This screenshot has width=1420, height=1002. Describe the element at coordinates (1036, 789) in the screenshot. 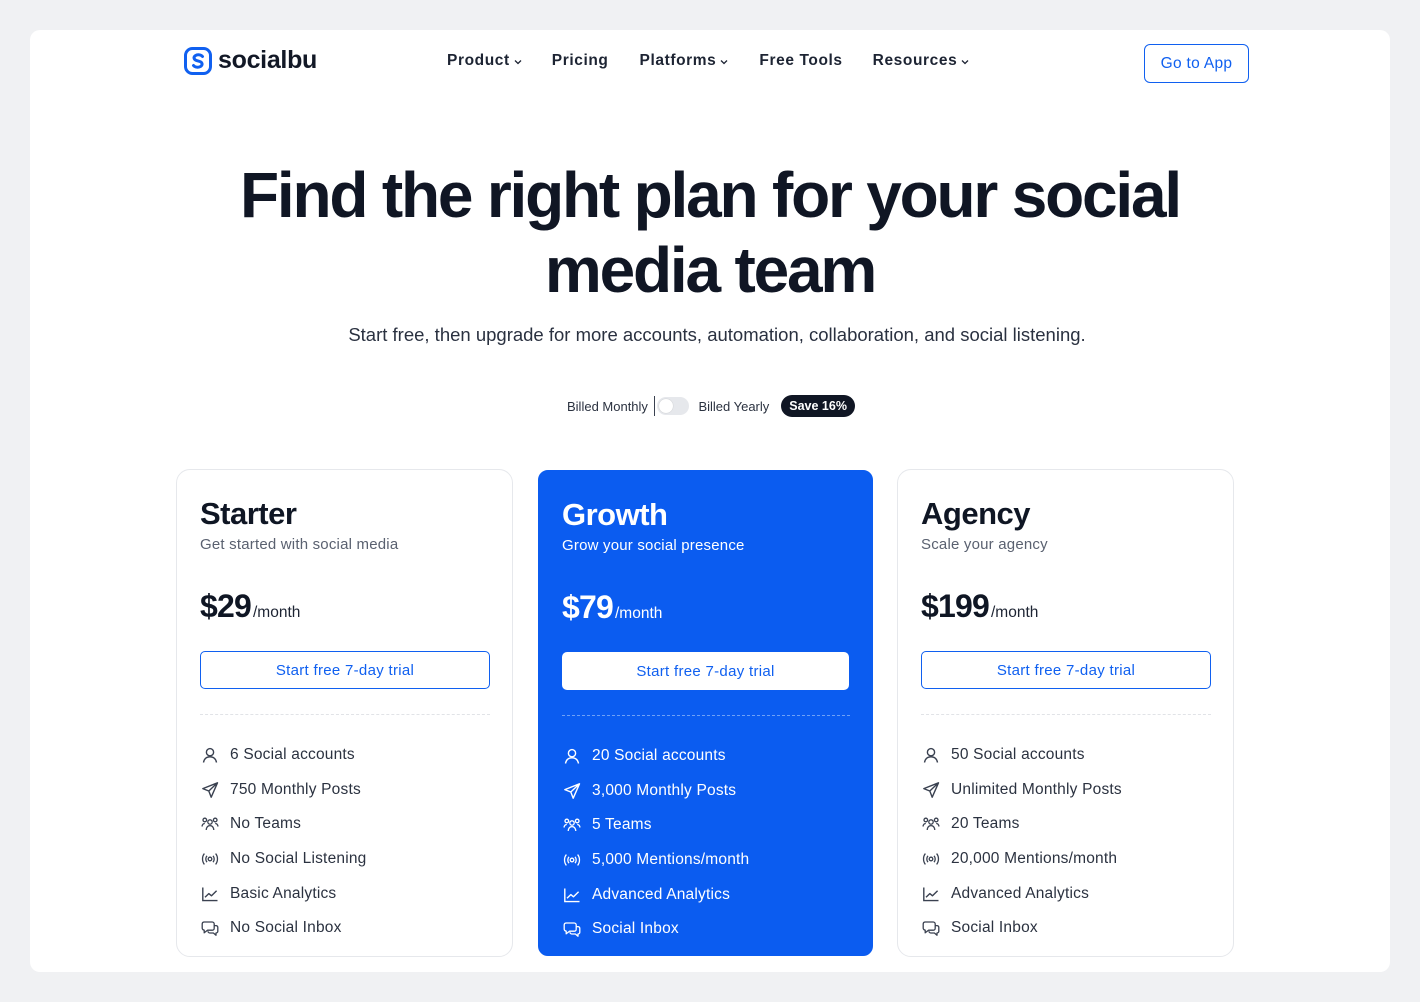

I see `feature-text: Unlimited Monthly Posts` at that location.